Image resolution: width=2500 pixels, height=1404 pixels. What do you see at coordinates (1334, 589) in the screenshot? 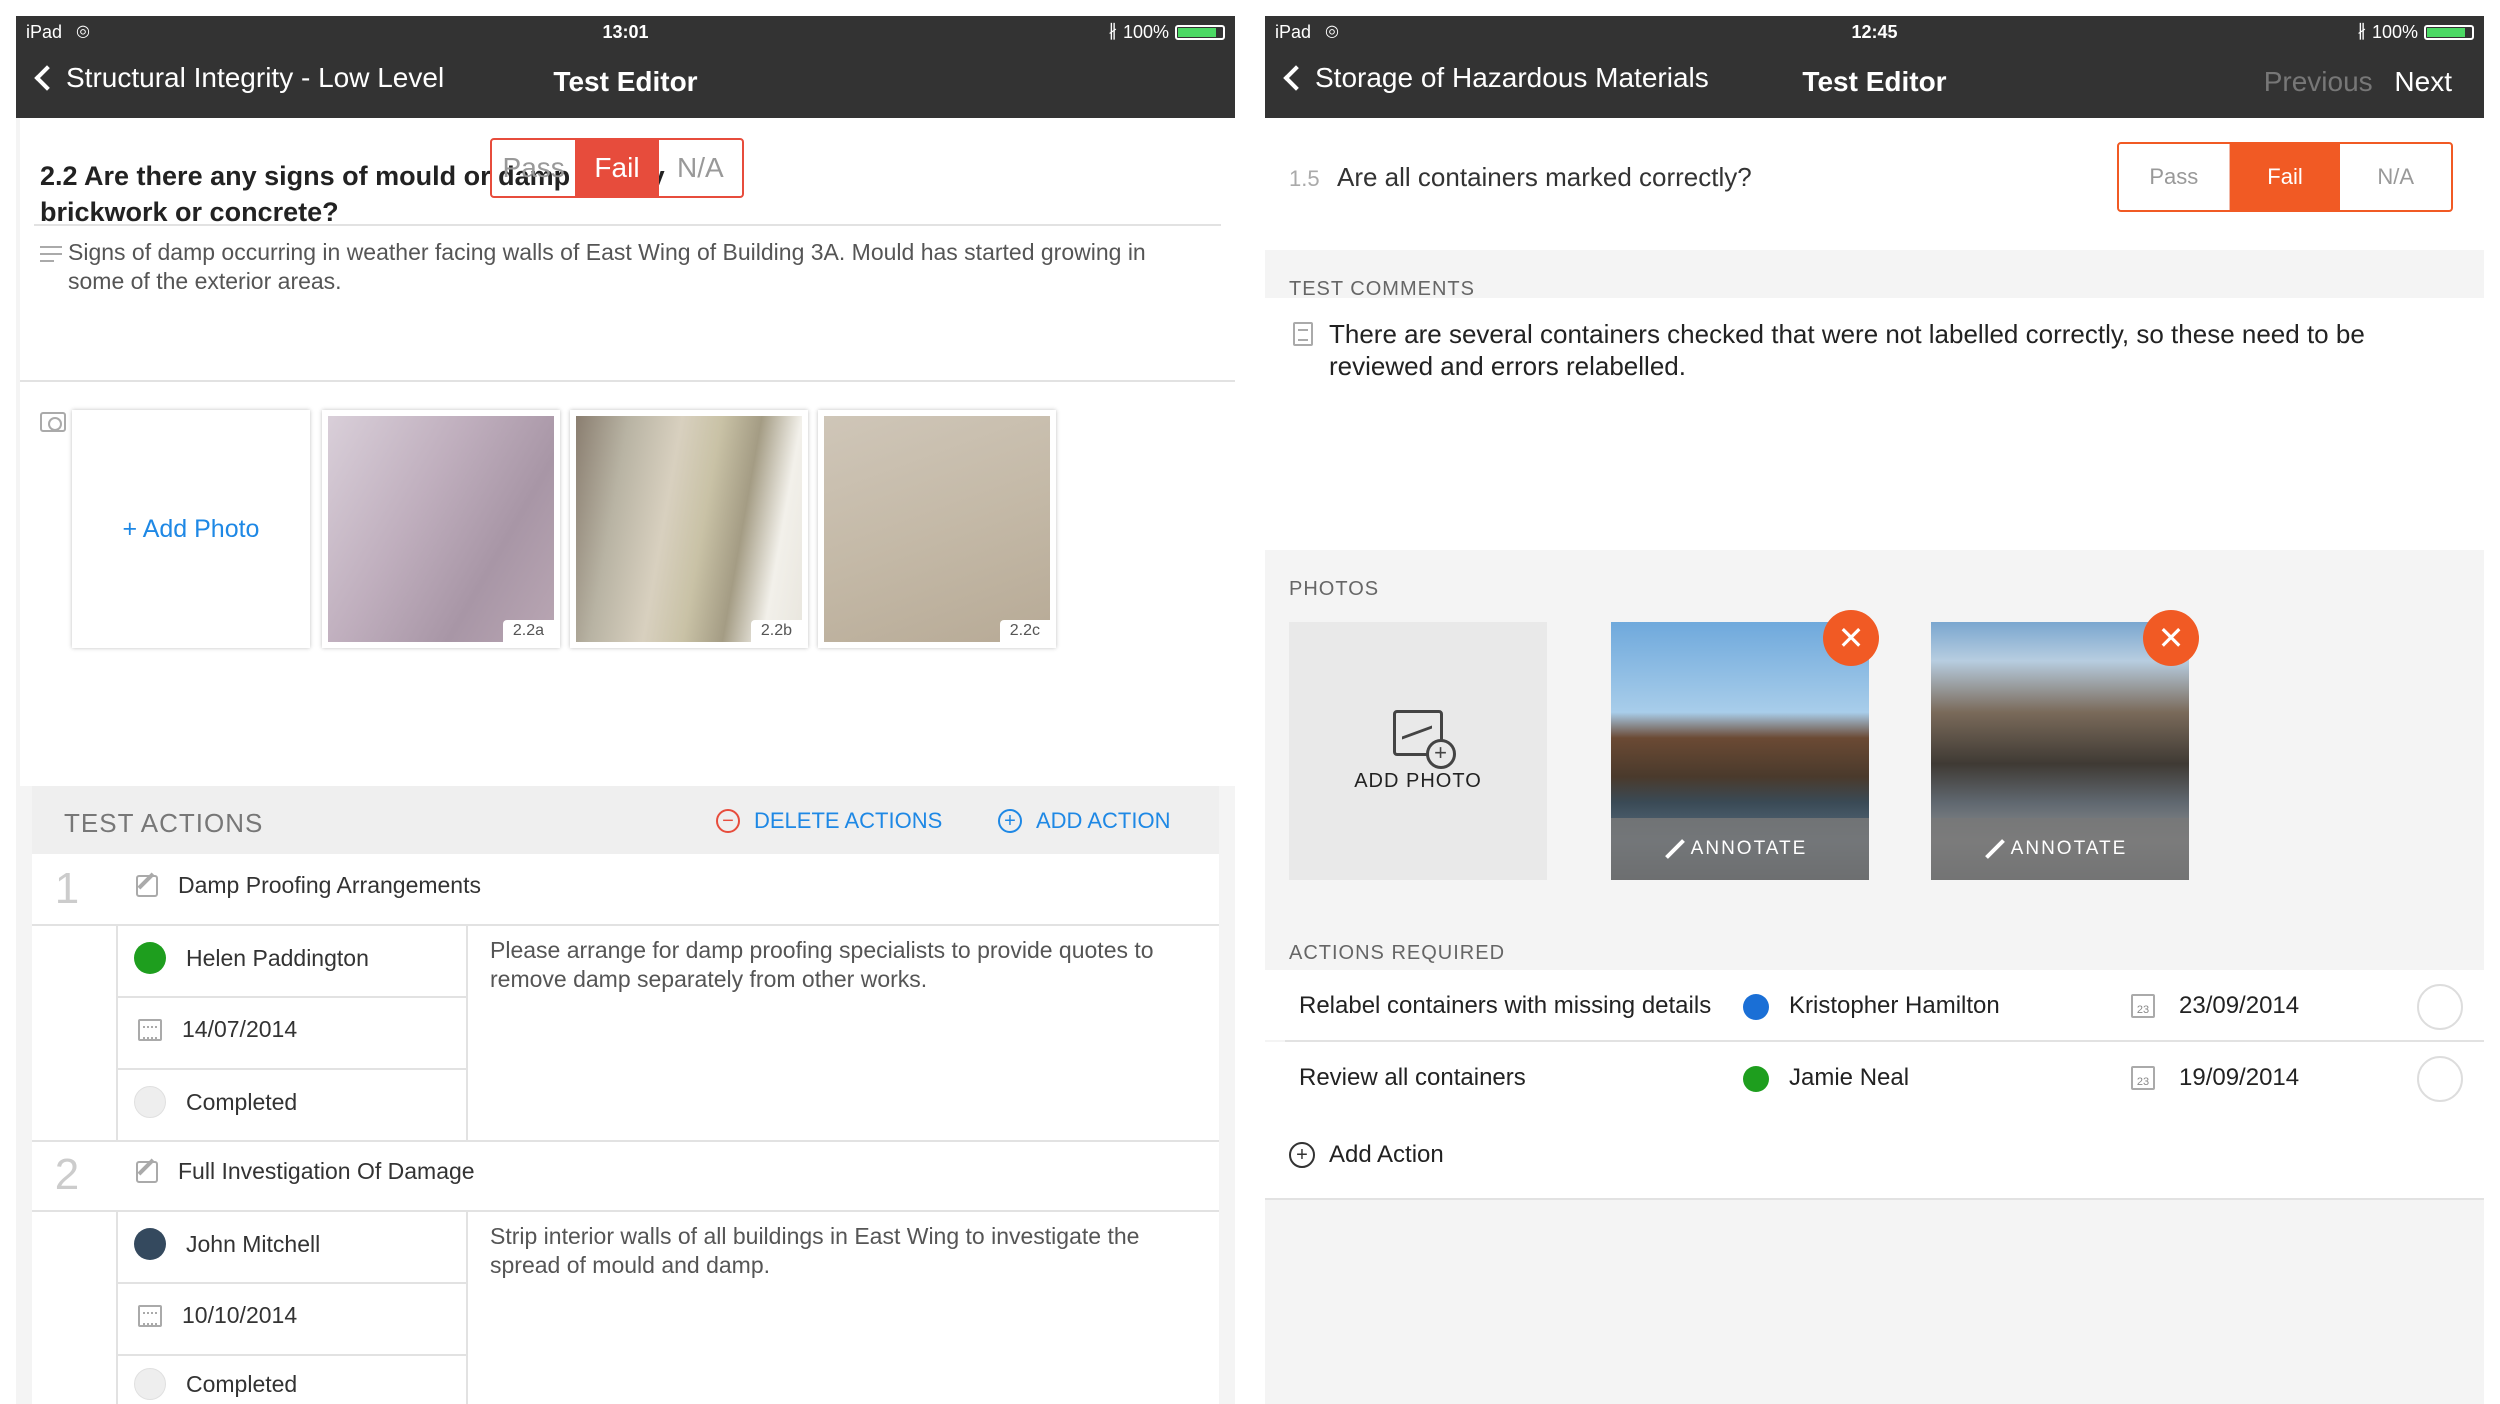
I see `photos-label: PHOTOS` at bounding box center [1334, 589].